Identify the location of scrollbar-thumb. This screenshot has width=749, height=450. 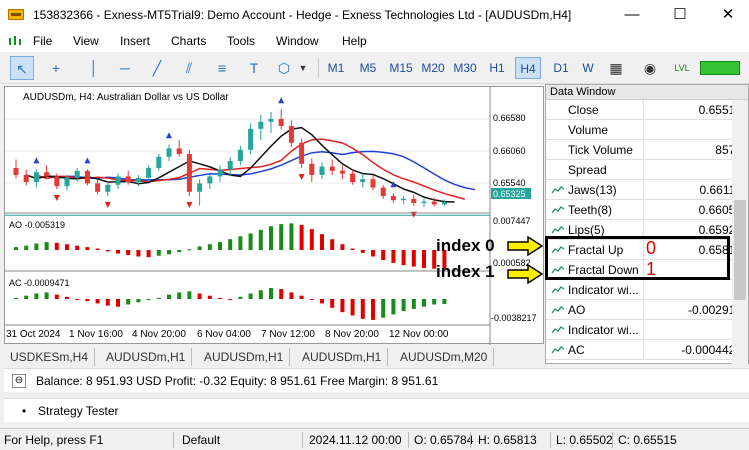
(740, 250).